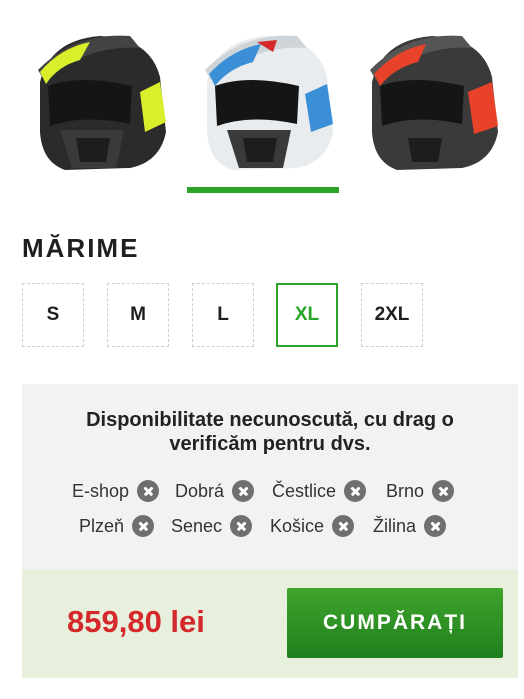 This screenshot has height=699, width=524. I want to click on helmet-thumbnail-yellow, so click(98, 102).